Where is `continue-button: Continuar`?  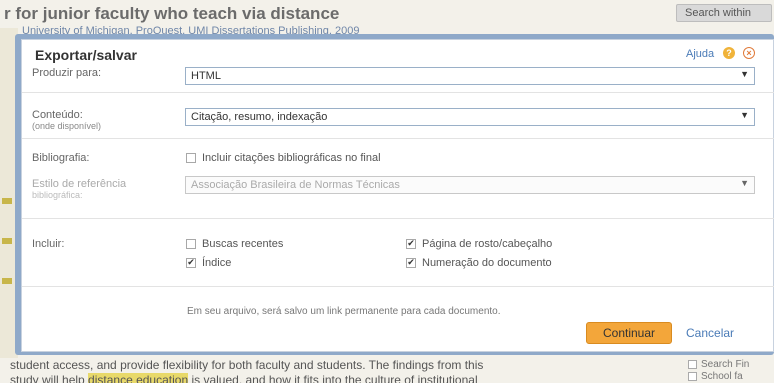 continue-button: Continuar is located at coordinates (629, 333).